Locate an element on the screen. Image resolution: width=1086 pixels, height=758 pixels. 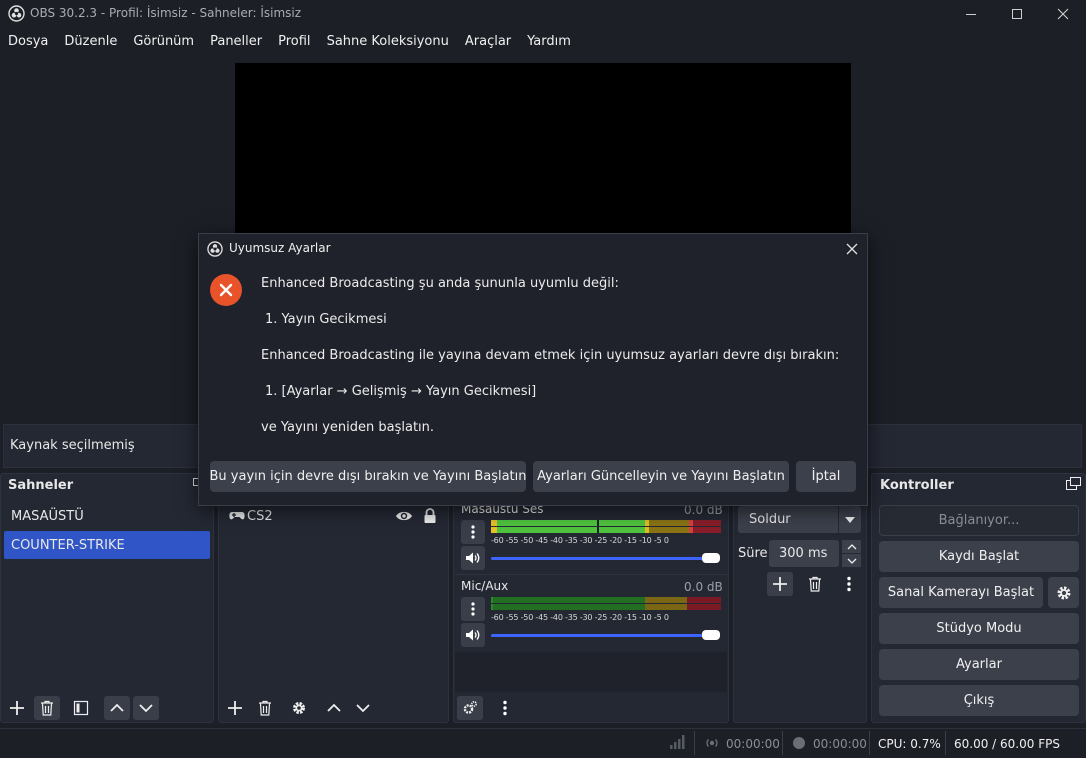
network-signal-icon is located at coordinates (678, 742).